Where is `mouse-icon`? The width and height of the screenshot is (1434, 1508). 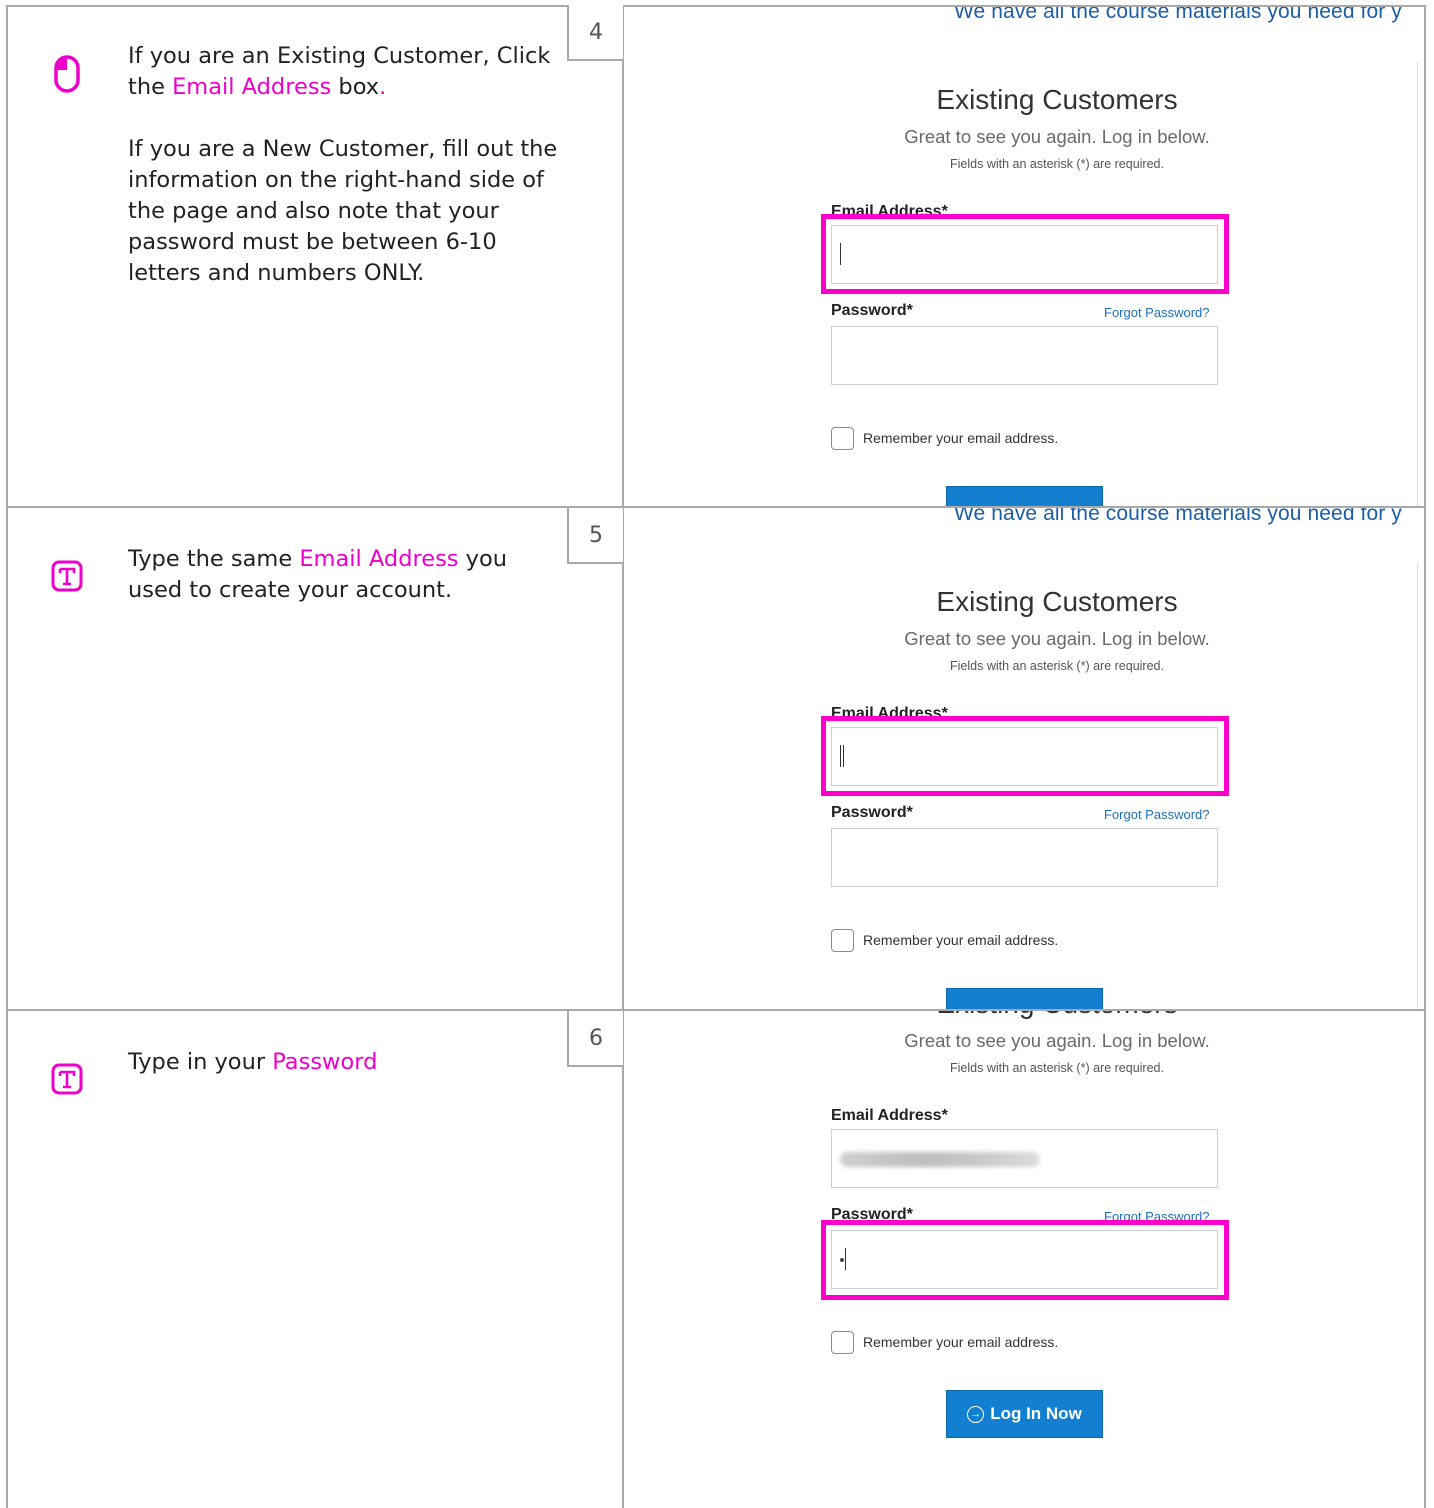
mouse-icon is located at coordinates (67, 74).